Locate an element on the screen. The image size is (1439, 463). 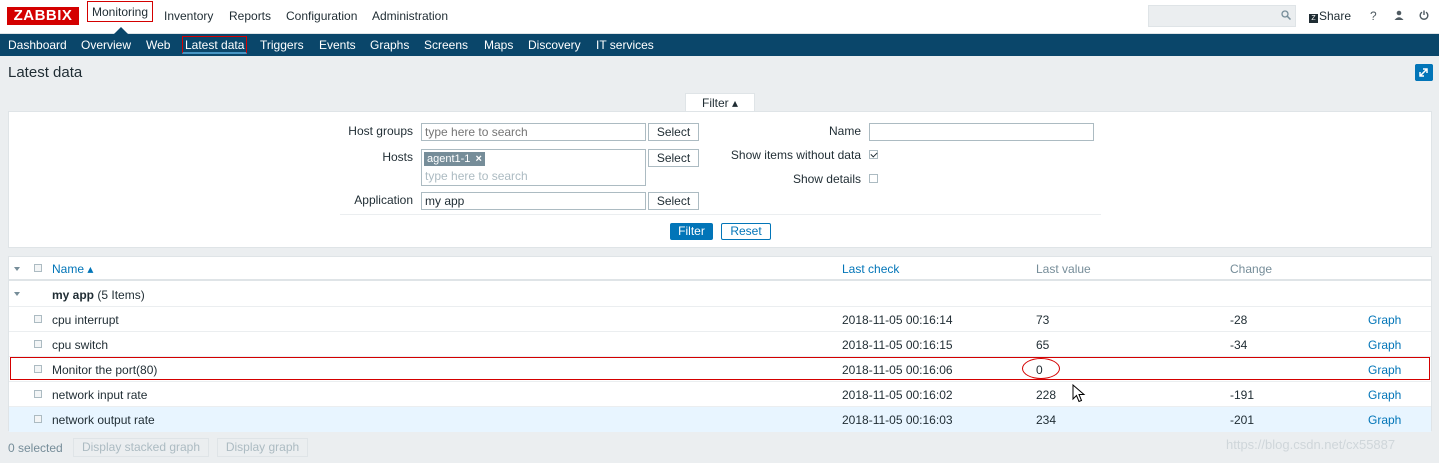
menu-inventory: Inventory is located at coordinates (188, 16).